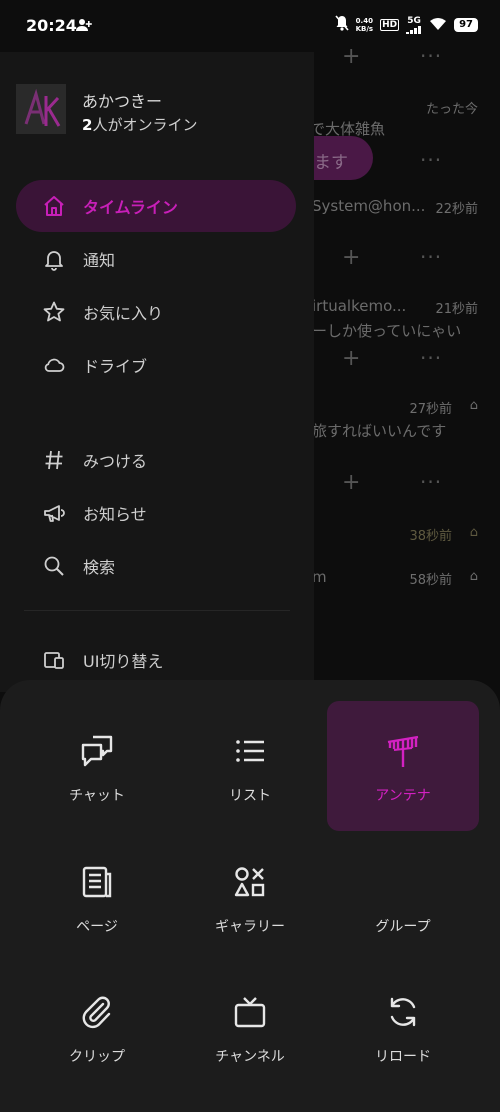 This screenshot has height=1112, width=500. What do you see at coordinates (250, 927) in the screenshot?
I see `menu-item-label: ギャラリー` at bounding box center [250, 927].